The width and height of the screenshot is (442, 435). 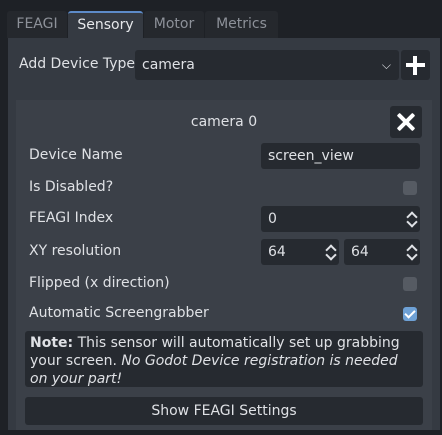 I want to click on tab-sensory: Sensory, so click(x=105, y=24).